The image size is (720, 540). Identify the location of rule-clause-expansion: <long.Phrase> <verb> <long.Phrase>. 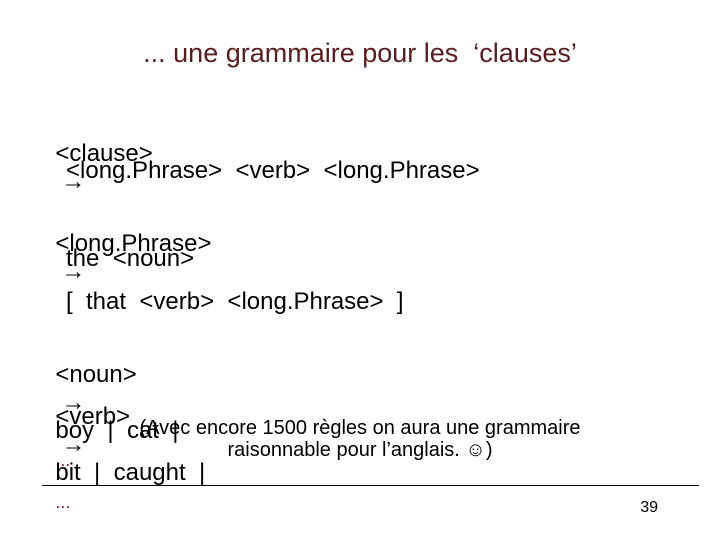
(273, 170).